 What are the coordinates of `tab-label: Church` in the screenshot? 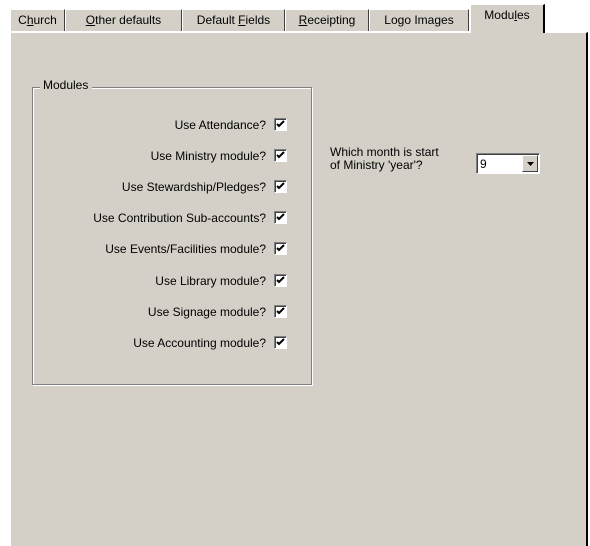 It's located at (37, 20).